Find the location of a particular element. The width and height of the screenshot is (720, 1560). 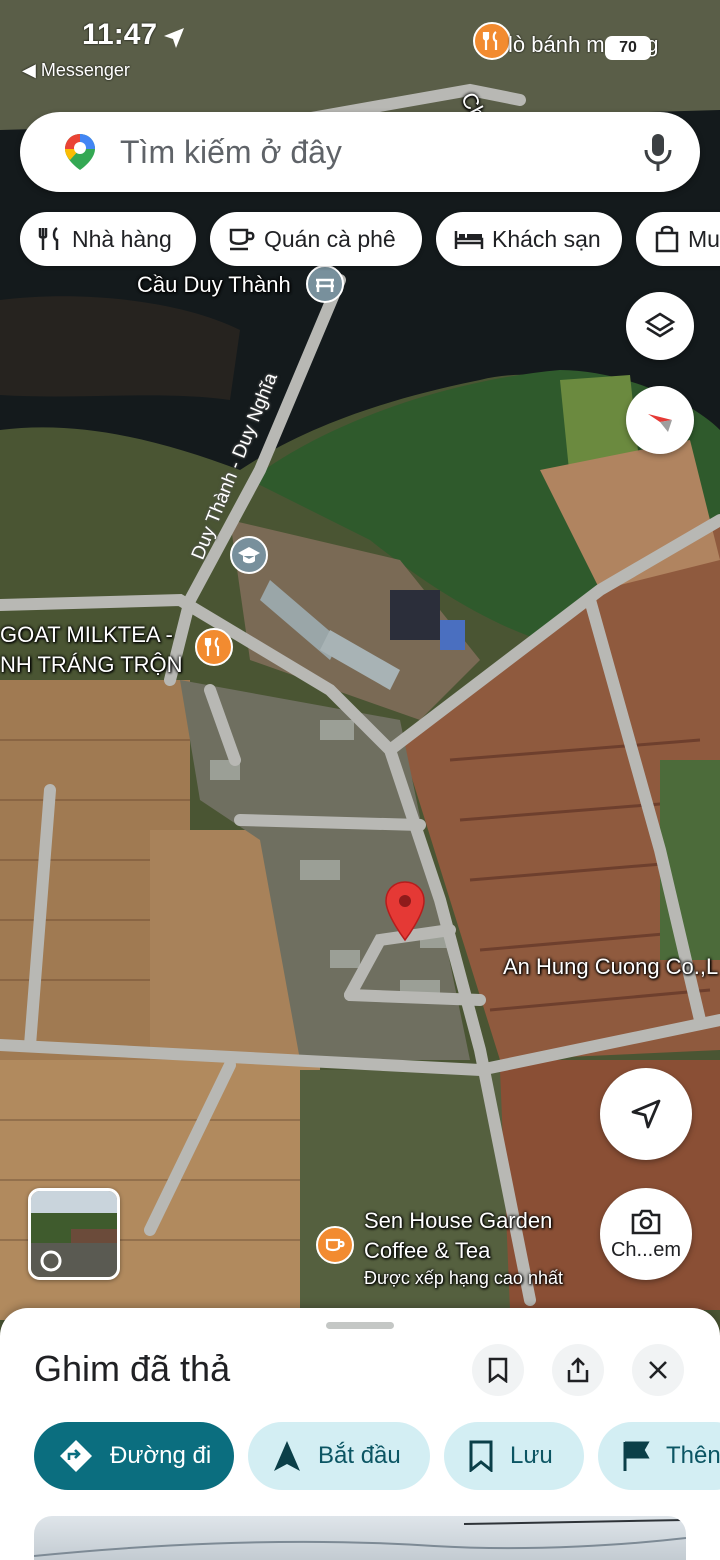

location-arrow-icon is located at coordinates (174, 38).